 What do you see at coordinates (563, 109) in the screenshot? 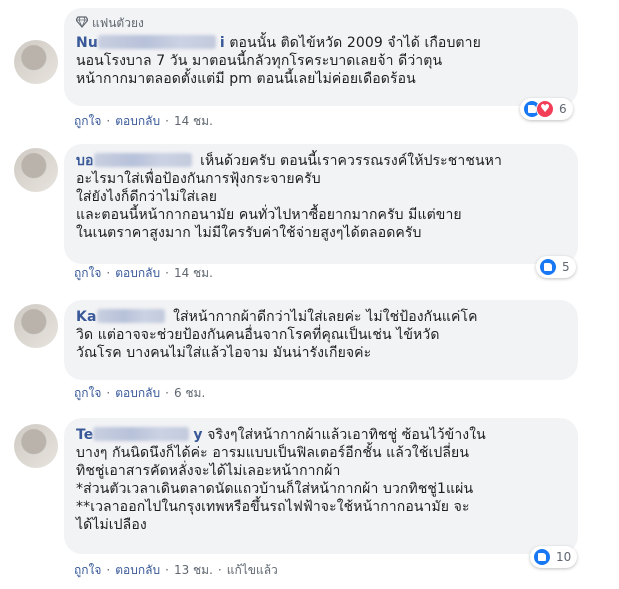
I see `reaction-count: 6` at bounding box center [563, 109].